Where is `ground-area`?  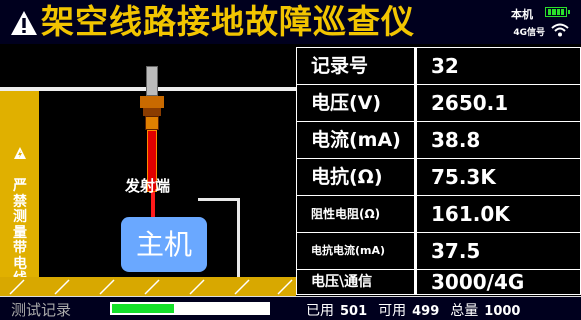 ground-area is located at coordinates (148, 286).